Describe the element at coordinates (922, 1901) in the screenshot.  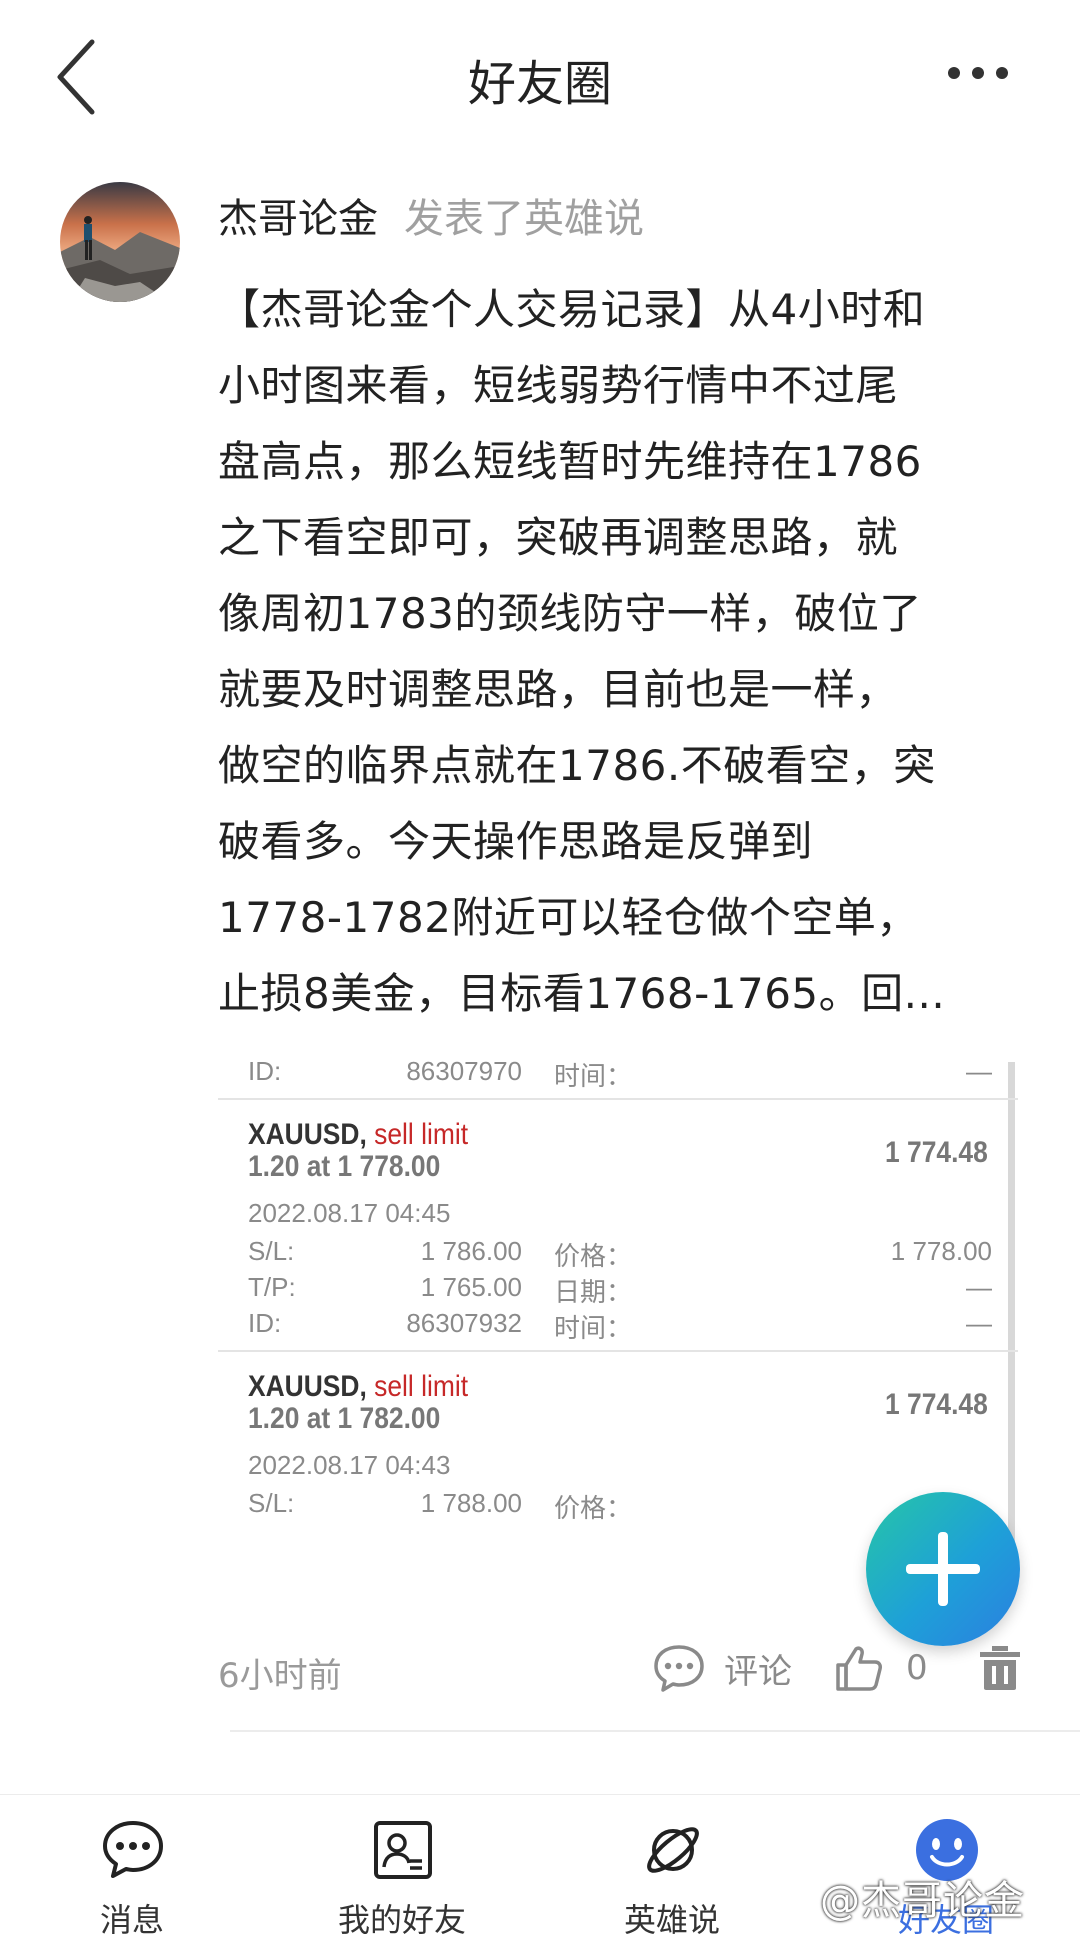
I see `watermark: @杰哥论金` at that location.